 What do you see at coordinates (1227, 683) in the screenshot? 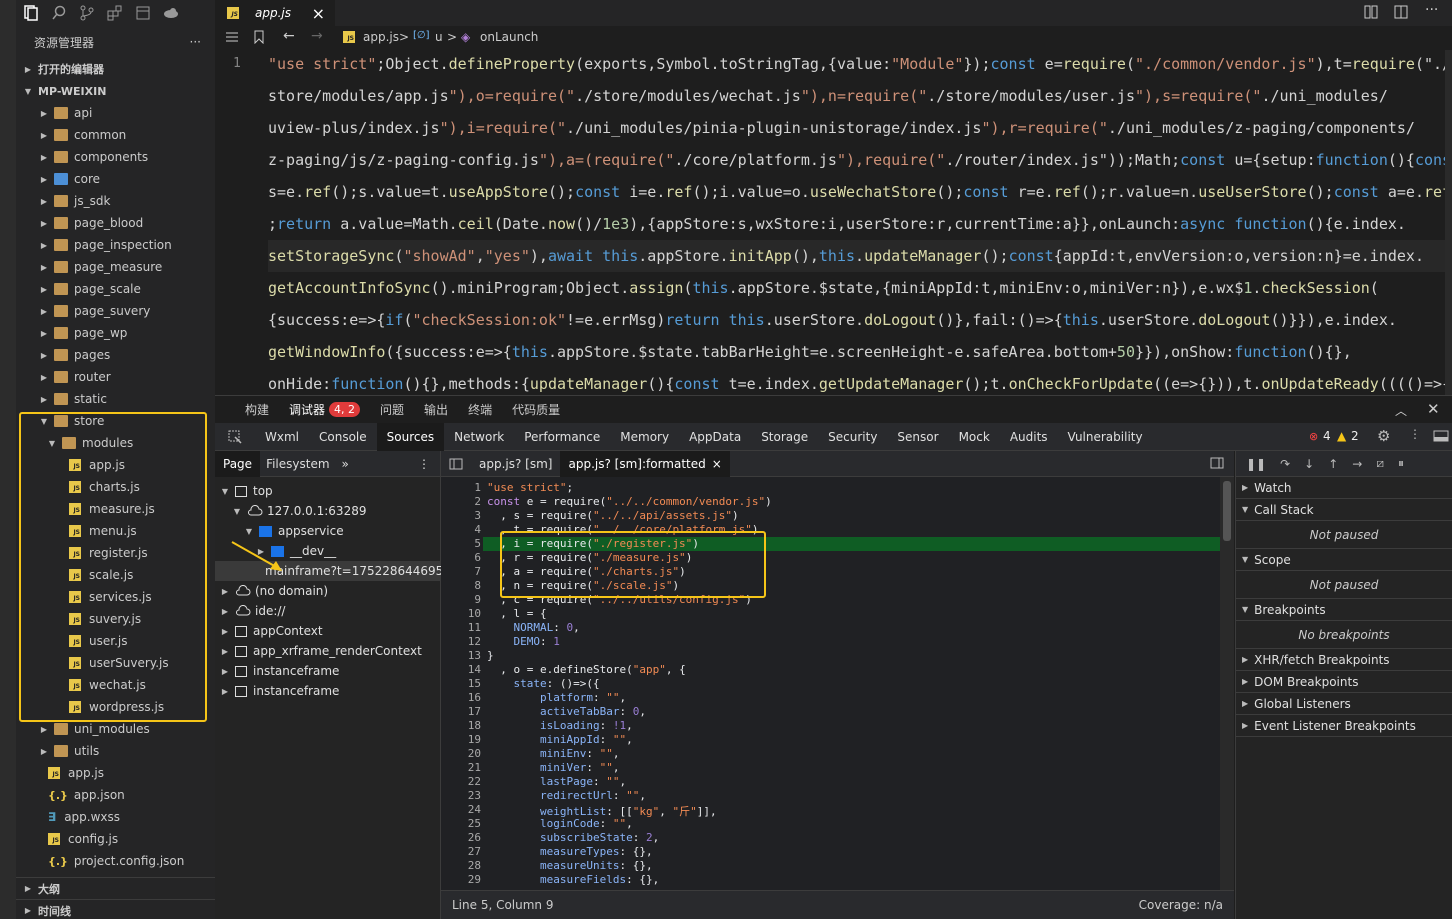
I see `source-scrollbar` at bounding box center [1227, 683].